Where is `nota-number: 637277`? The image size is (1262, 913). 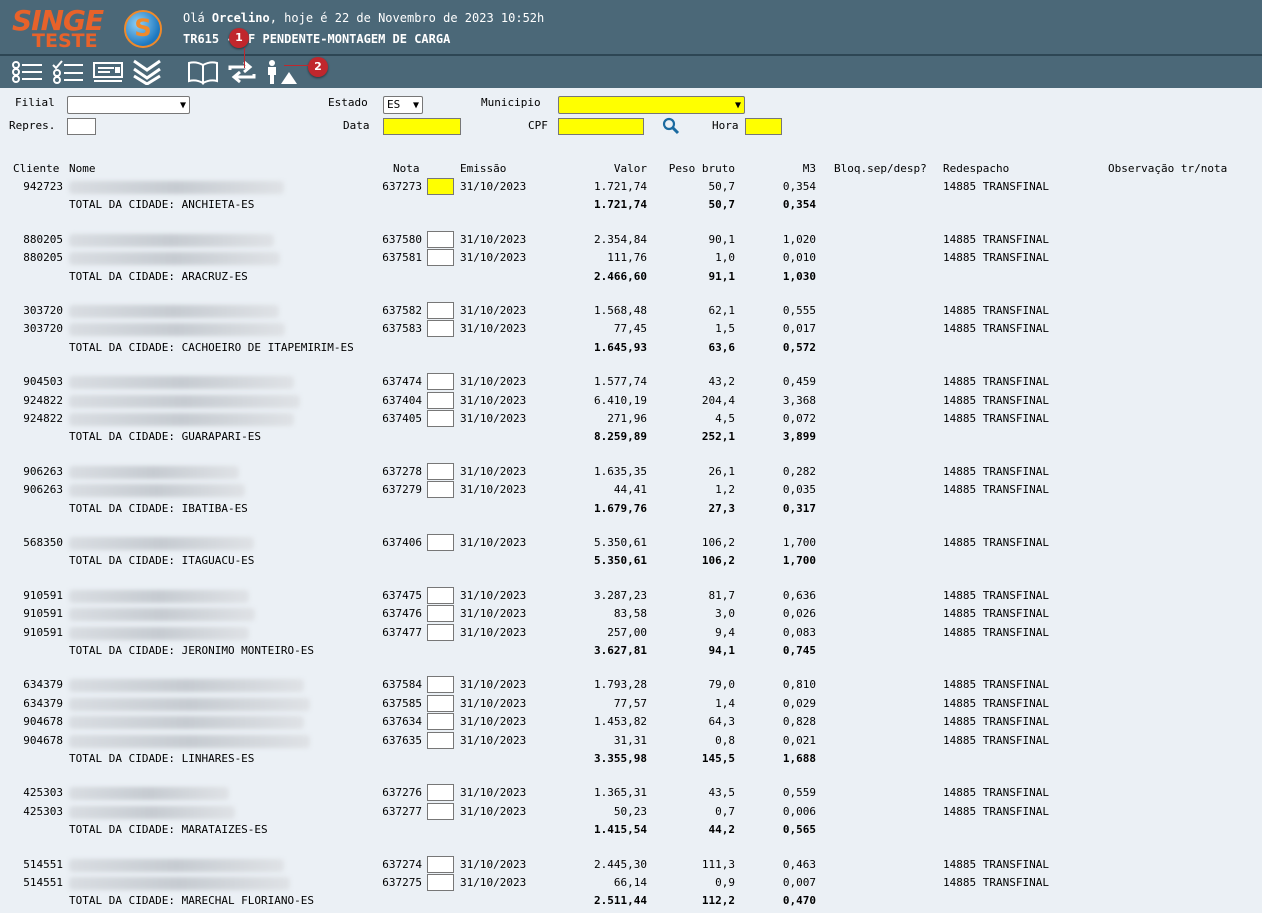 nota-number: 637277 is located at coordinates (402, 811).